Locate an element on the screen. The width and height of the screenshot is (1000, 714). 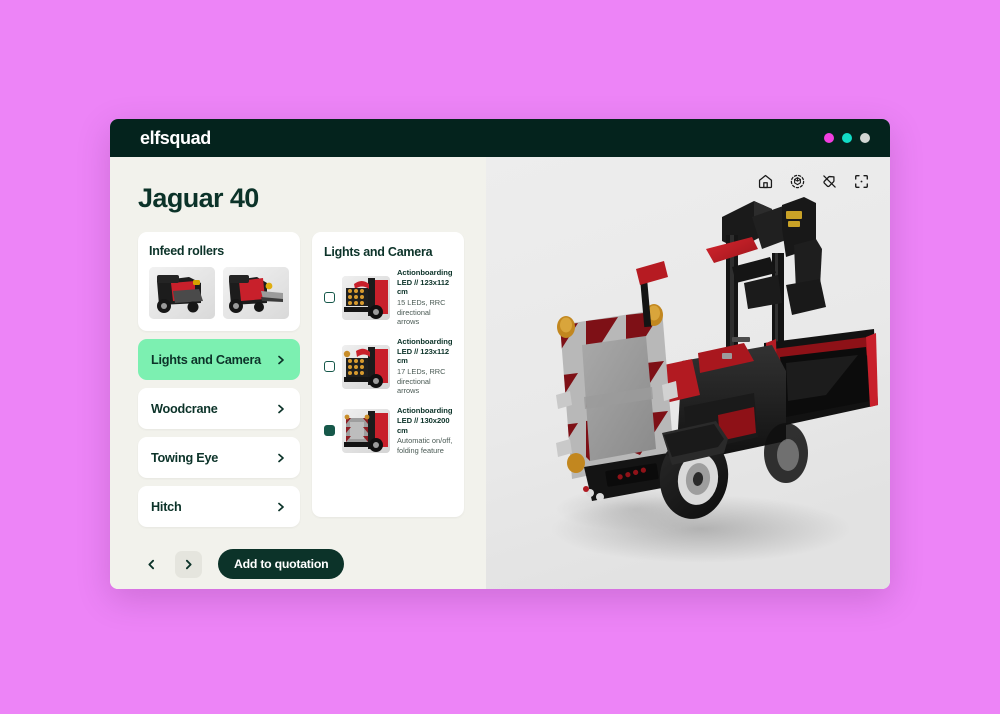
window-dot-grey is located at coordinates (865, 138).